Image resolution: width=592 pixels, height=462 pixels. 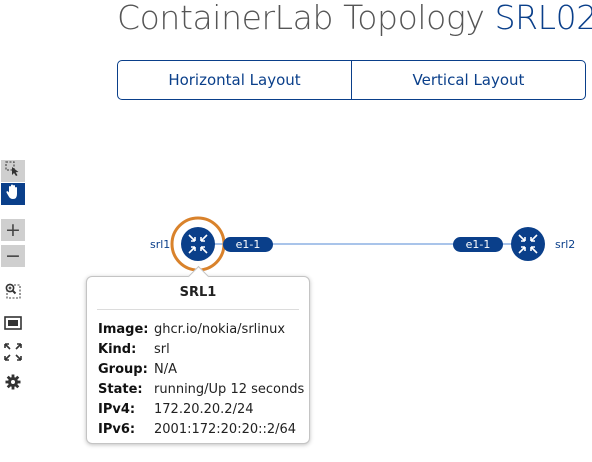 I want to click on popup-key: Kind:, so click(x=117, y=349).